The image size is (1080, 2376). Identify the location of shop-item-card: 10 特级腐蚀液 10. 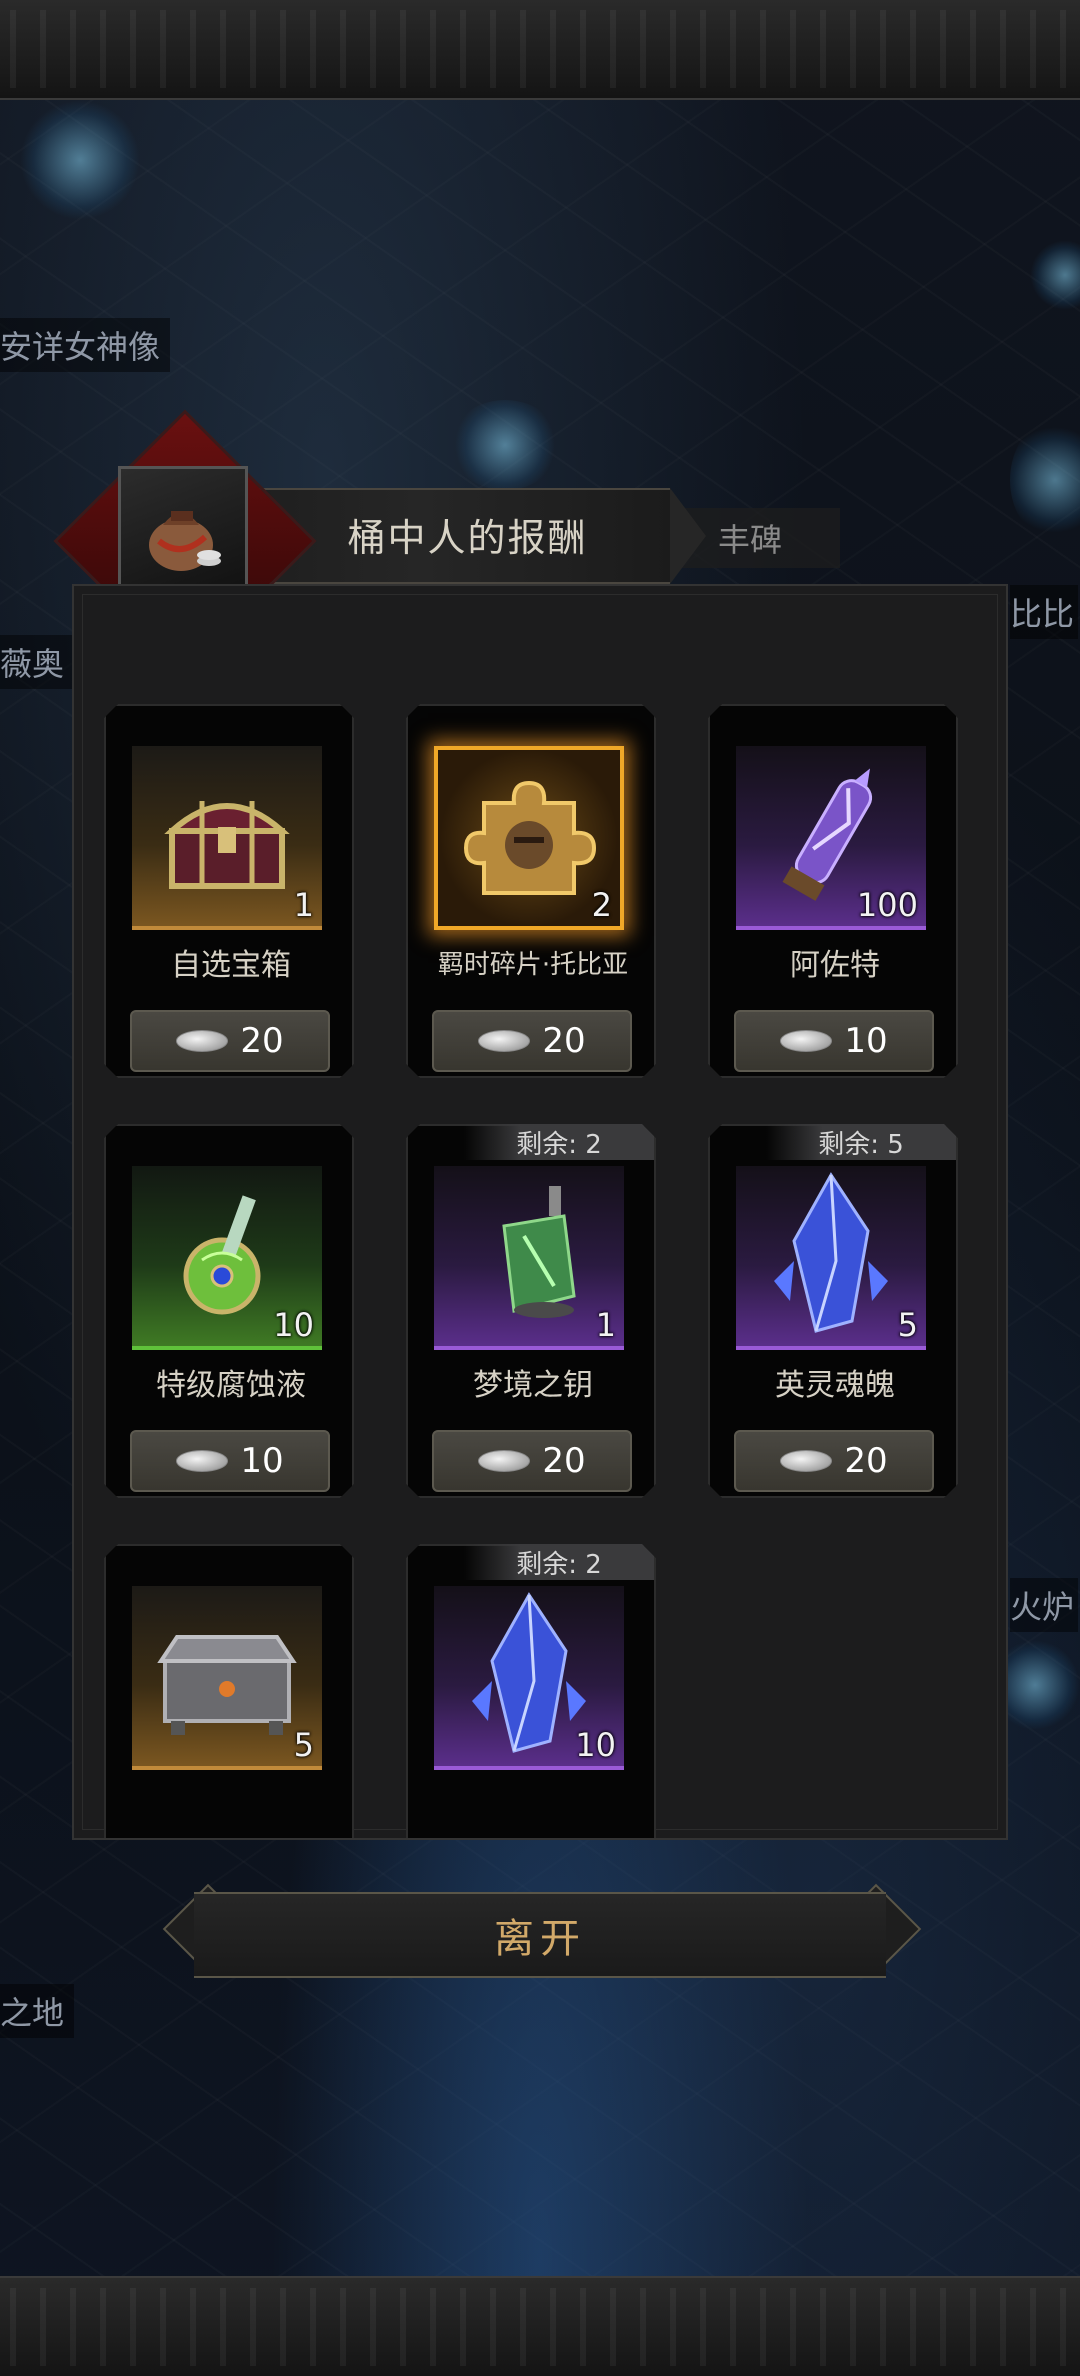
(229, 1311).